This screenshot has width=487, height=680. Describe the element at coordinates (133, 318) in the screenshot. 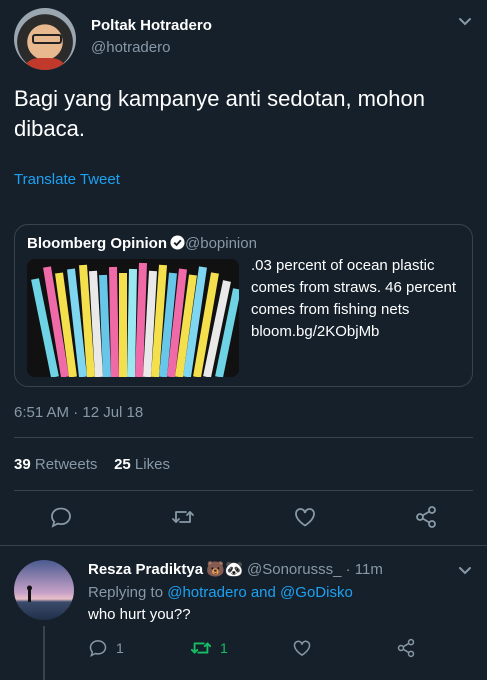

I see `straws-image` at that location.